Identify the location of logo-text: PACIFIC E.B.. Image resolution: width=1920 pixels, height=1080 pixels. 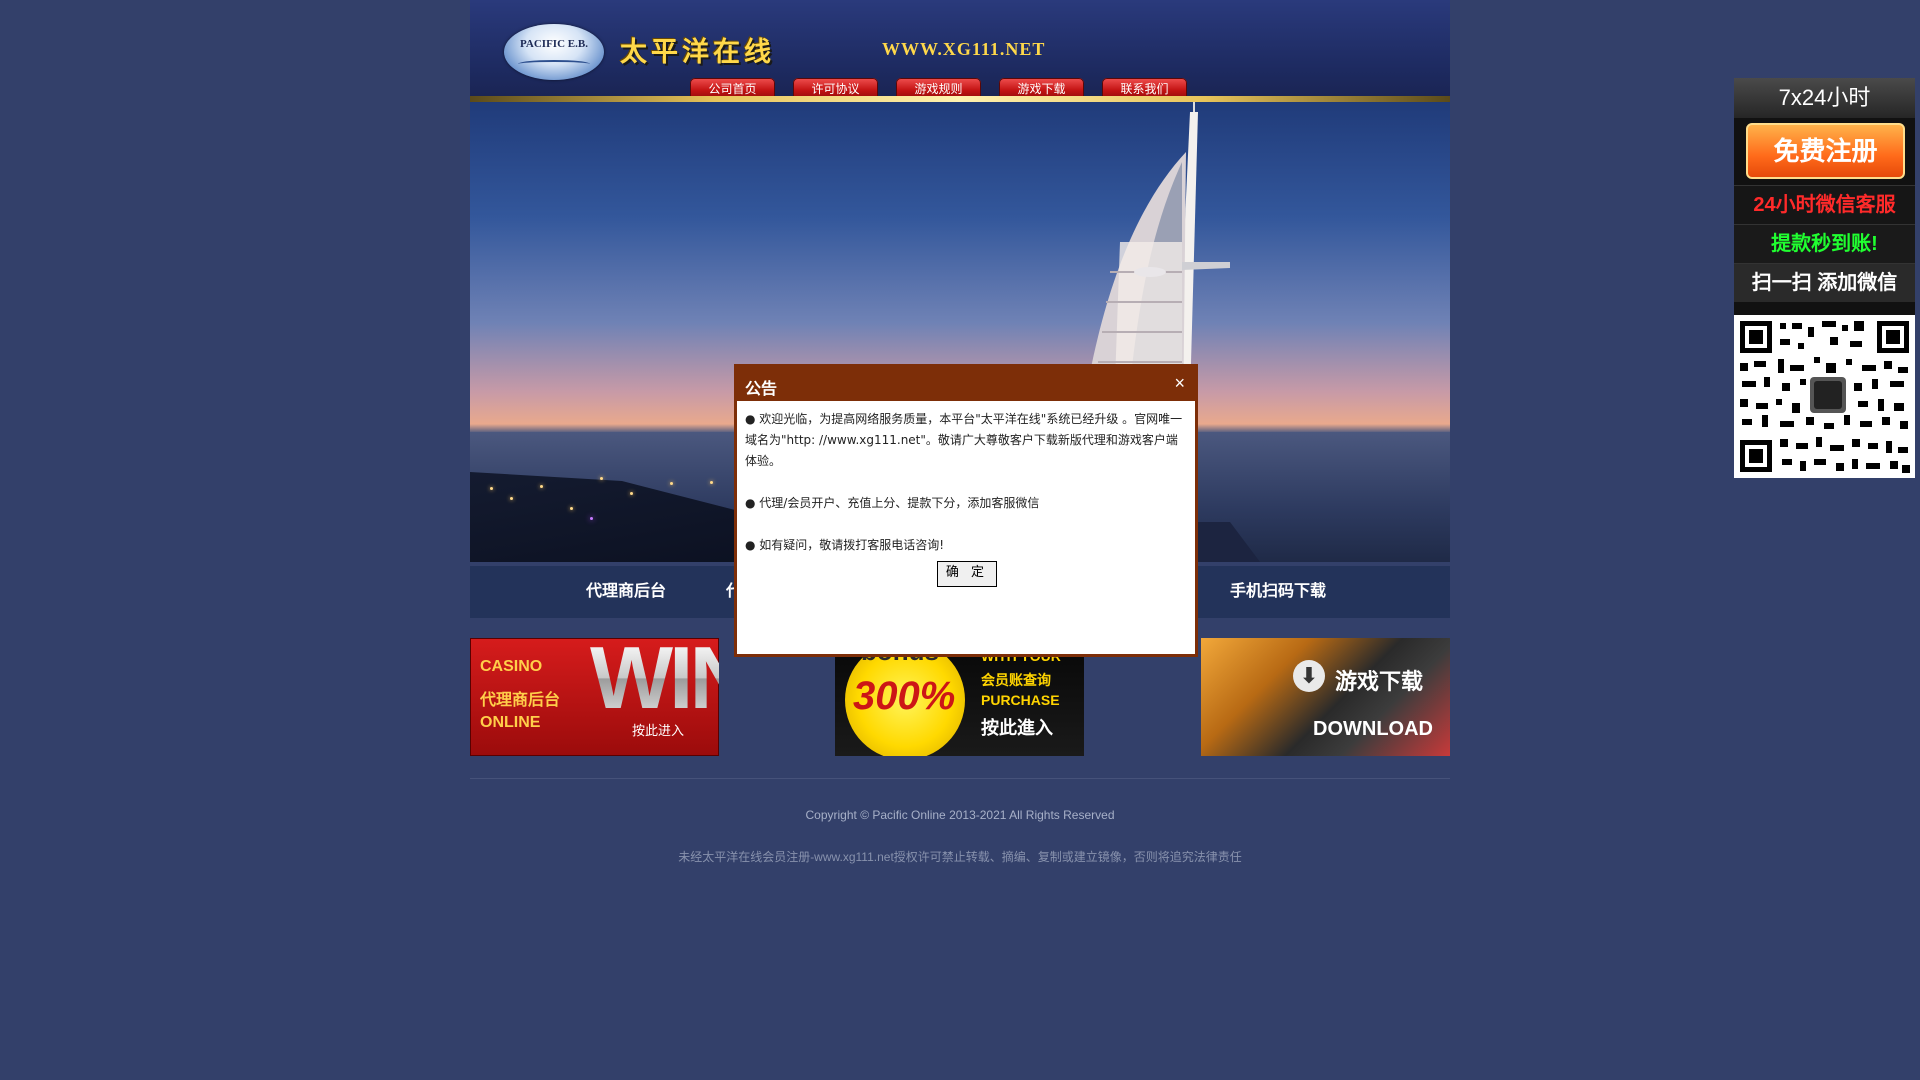
(554, 44).